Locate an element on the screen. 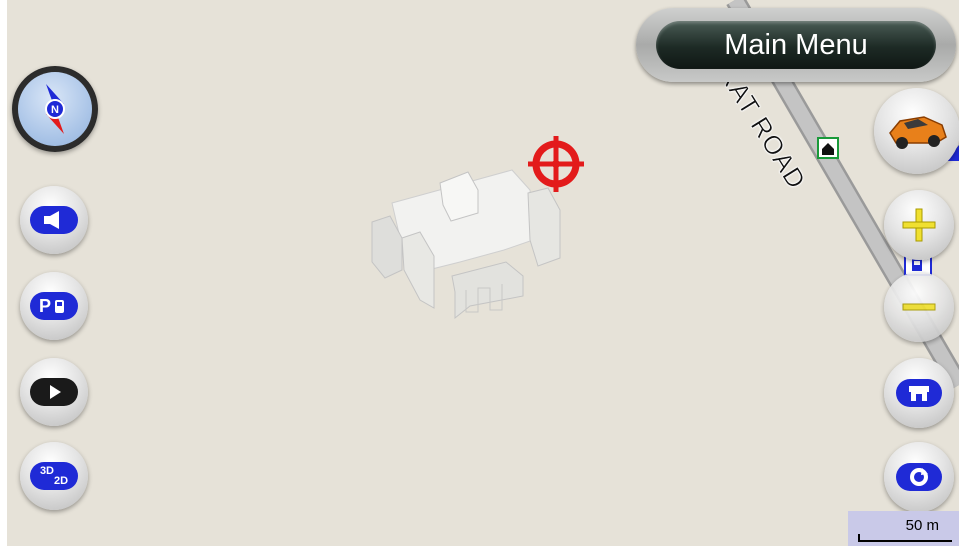 Image resolution: width=959 pixels, height=550 pixels. scale-bar is located at coordinates (905, 538).